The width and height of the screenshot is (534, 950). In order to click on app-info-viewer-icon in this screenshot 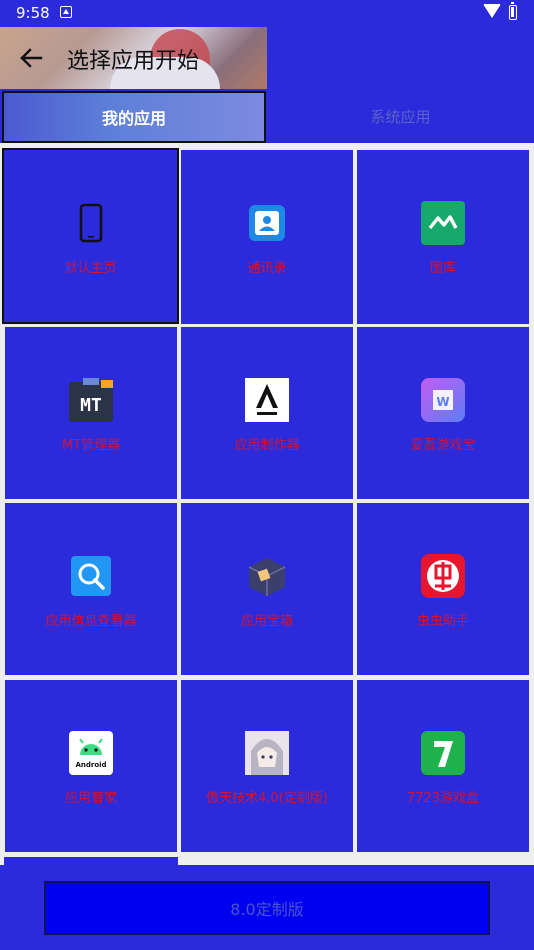, I will do `click(91, 576)`.